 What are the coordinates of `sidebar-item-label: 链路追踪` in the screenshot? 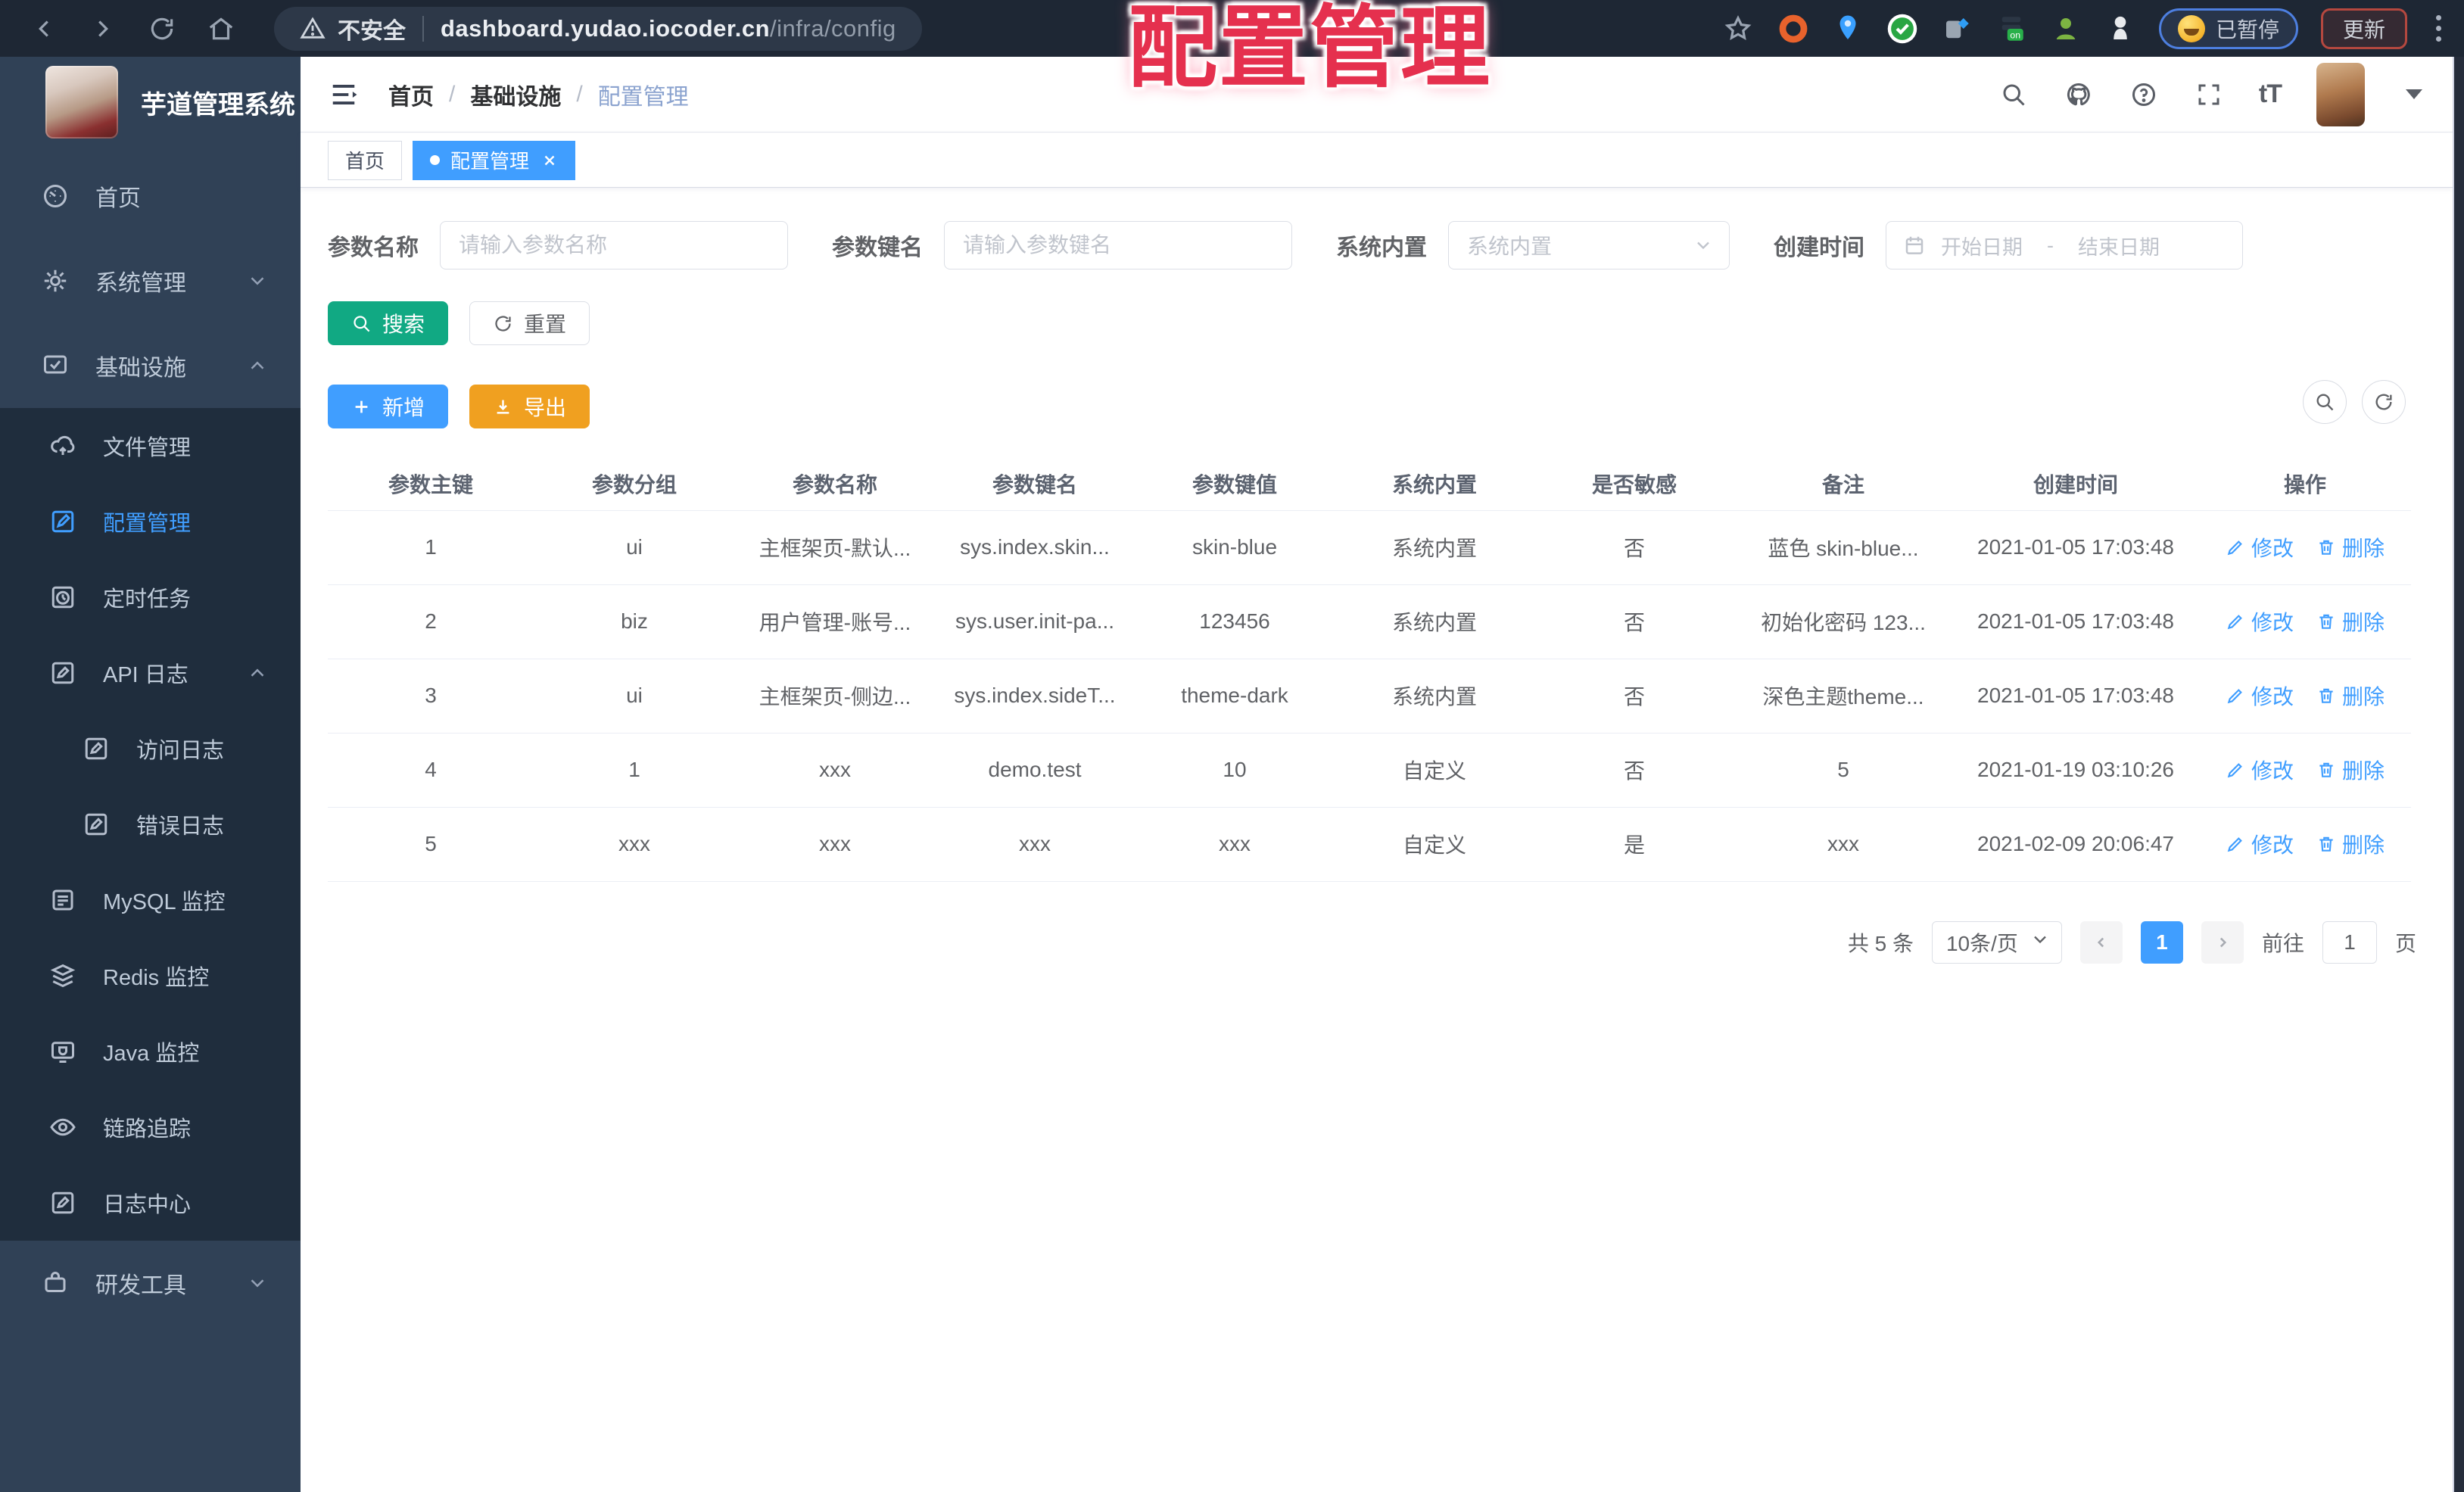 It's located at (147, 1129).